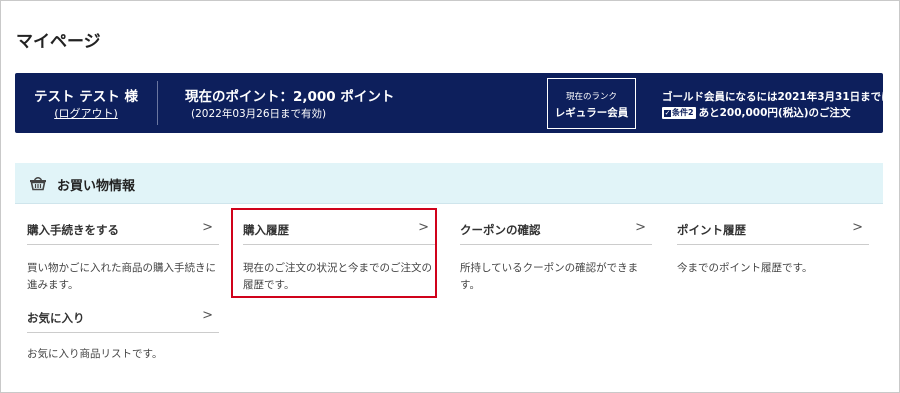  What do you see at coordinates (667, 113) in the screenshot?
I see `checkbox-icon: ✓` at bounding box center [667, 113].